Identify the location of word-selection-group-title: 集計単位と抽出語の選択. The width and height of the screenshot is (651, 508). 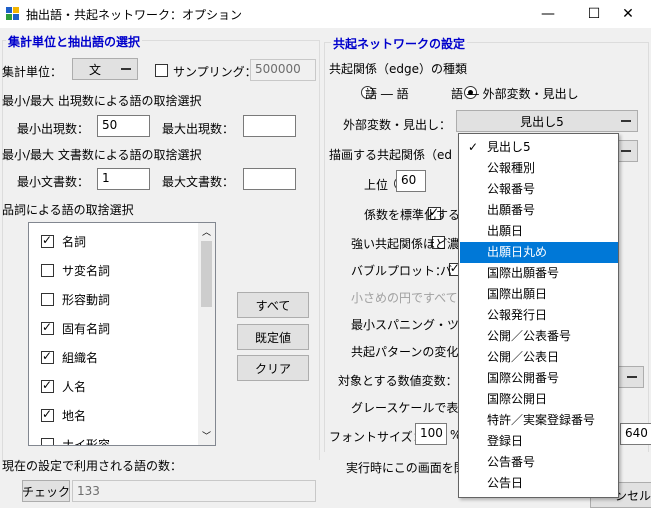
(74, 41).